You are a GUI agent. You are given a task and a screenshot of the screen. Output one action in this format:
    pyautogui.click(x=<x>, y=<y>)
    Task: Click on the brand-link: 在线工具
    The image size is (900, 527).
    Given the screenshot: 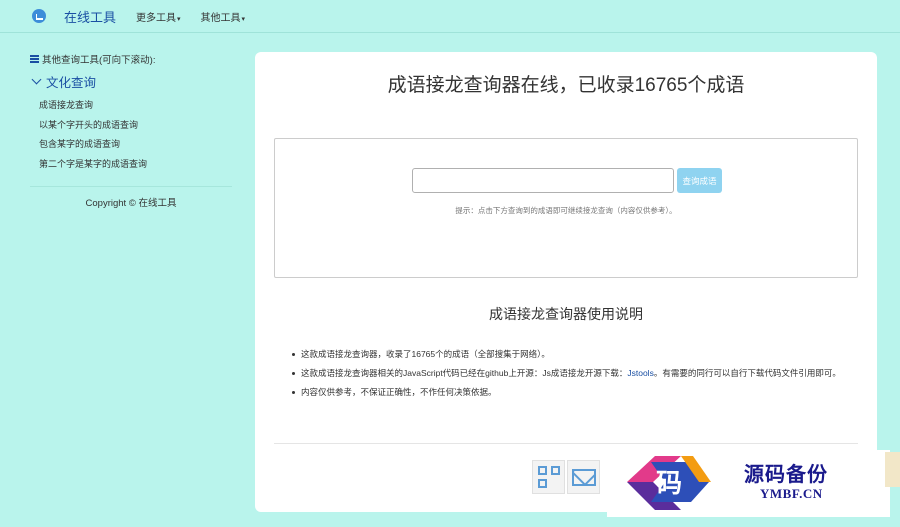 What is the action you would take?
    pyautogui.click(x=90, y=16)
    